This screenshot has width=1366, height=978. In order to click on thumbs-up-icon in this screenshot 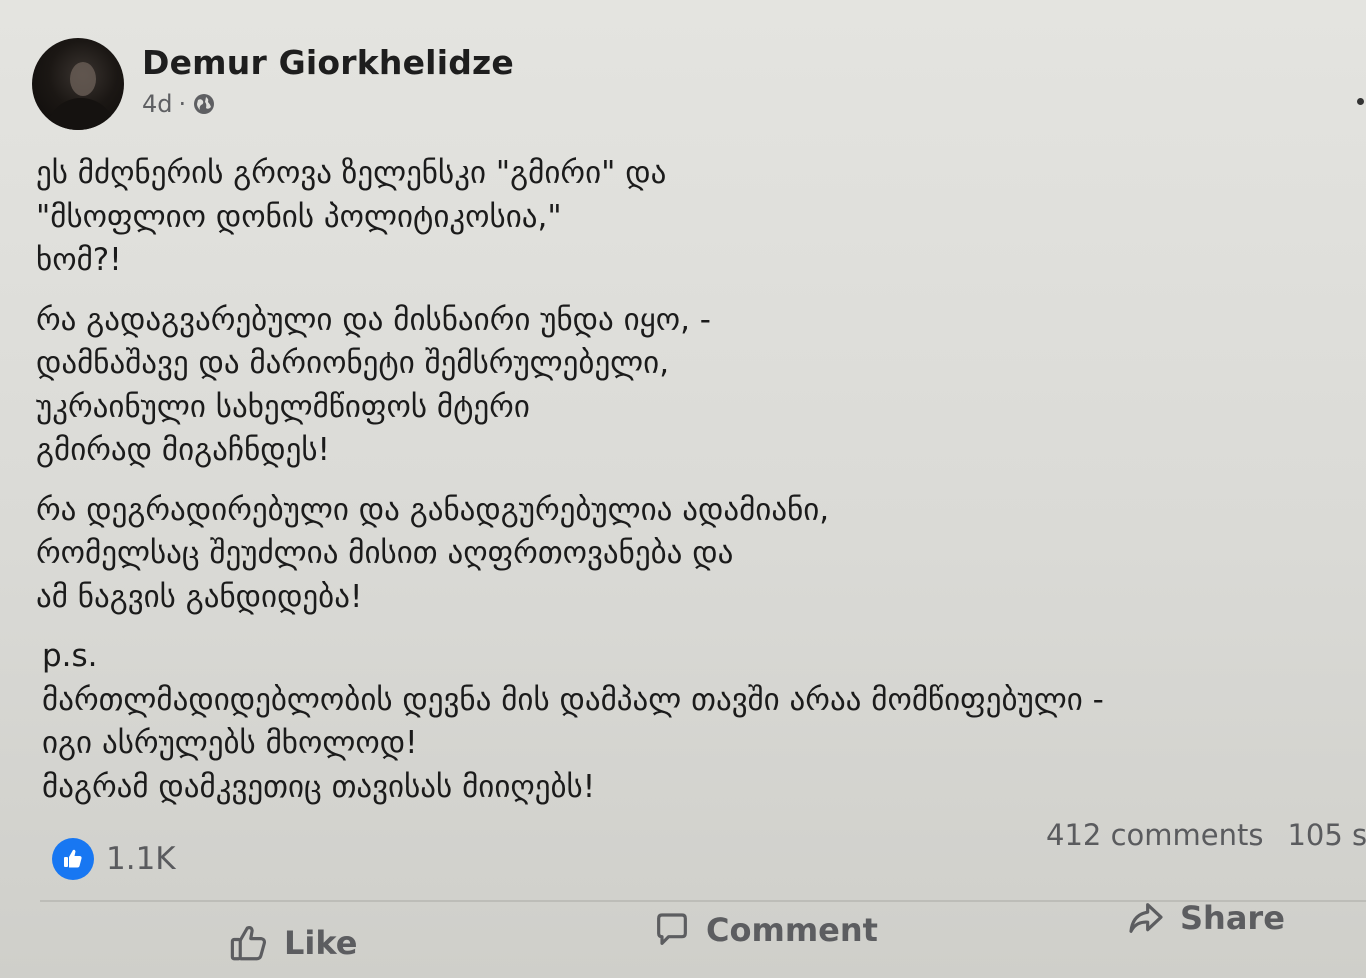, I will do `click(73, 859)`.